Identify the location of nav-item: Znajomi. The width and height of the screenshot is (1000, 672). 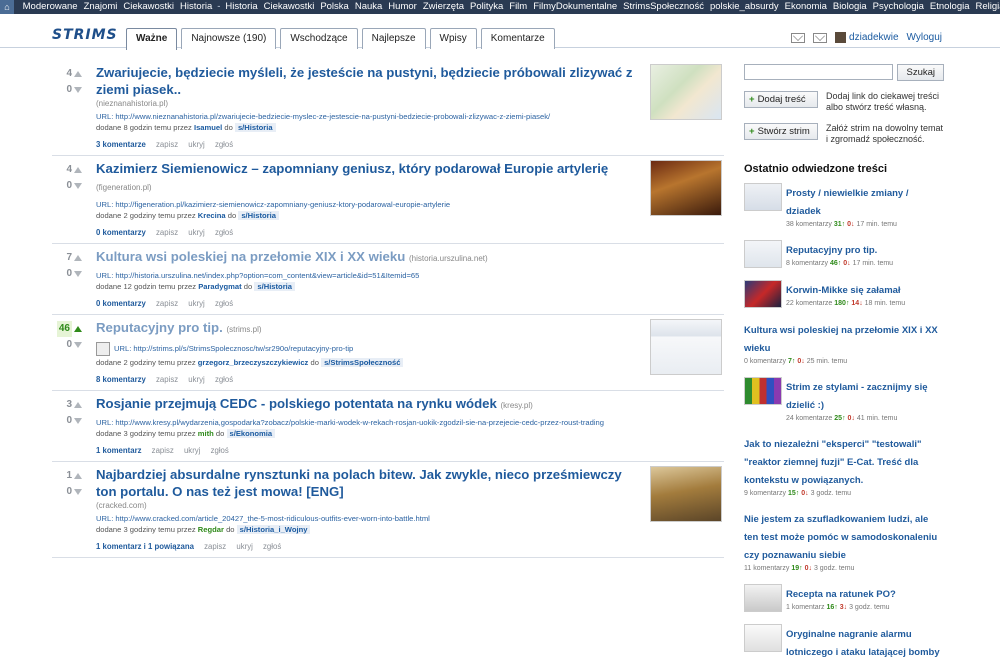
(101, 6).